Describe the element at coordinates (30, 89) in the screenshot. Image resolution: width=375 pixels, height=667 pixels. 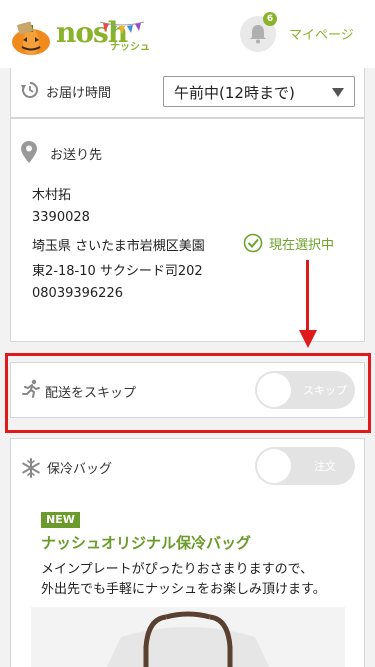
I see `clock-refresh-icon` at that location.